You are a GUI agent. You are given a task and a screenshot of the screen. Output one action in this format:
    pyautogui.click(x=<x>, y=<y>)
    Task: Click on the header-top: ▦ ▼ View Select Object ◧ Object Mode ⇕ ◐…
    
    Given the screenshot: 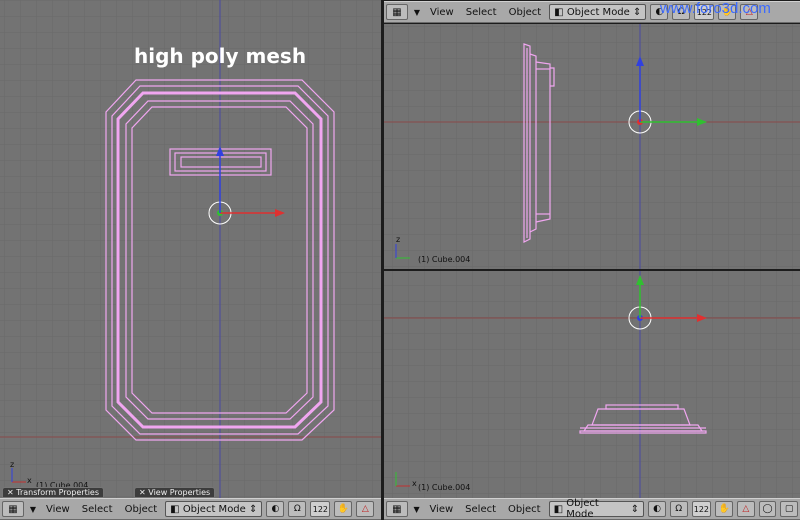 What is the action you would take?
    pyautogui.click(x=592, y=509)
    